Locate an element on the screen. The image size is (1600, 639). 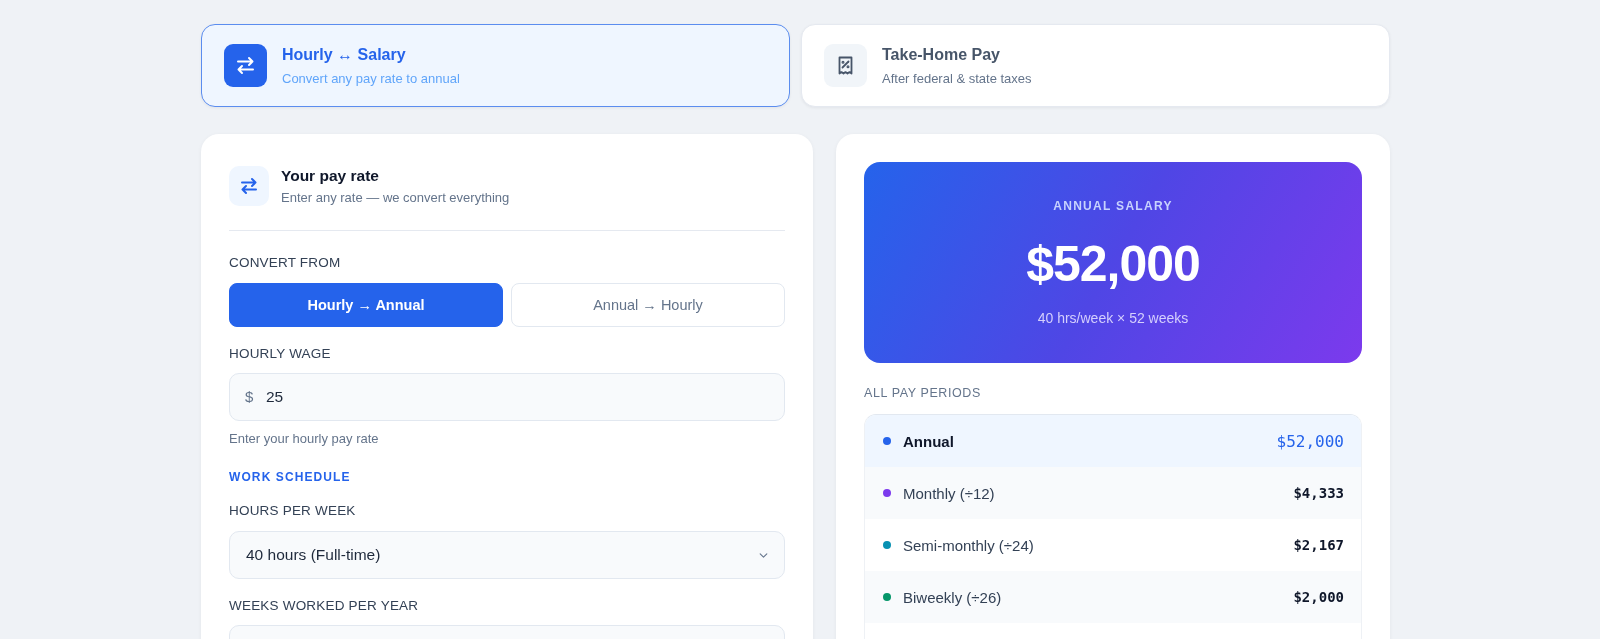
period-amount: $2,000 is located at coordinates (1318, 597).